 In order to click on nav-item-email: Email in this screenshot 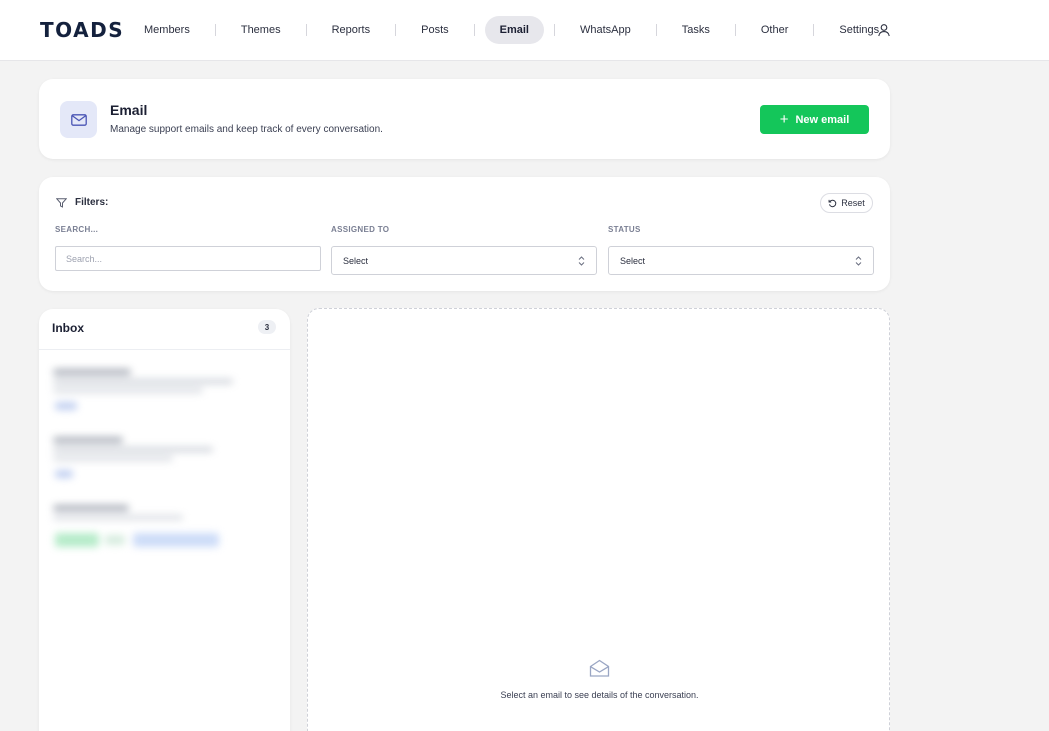, I will do `click(514, 30)`.